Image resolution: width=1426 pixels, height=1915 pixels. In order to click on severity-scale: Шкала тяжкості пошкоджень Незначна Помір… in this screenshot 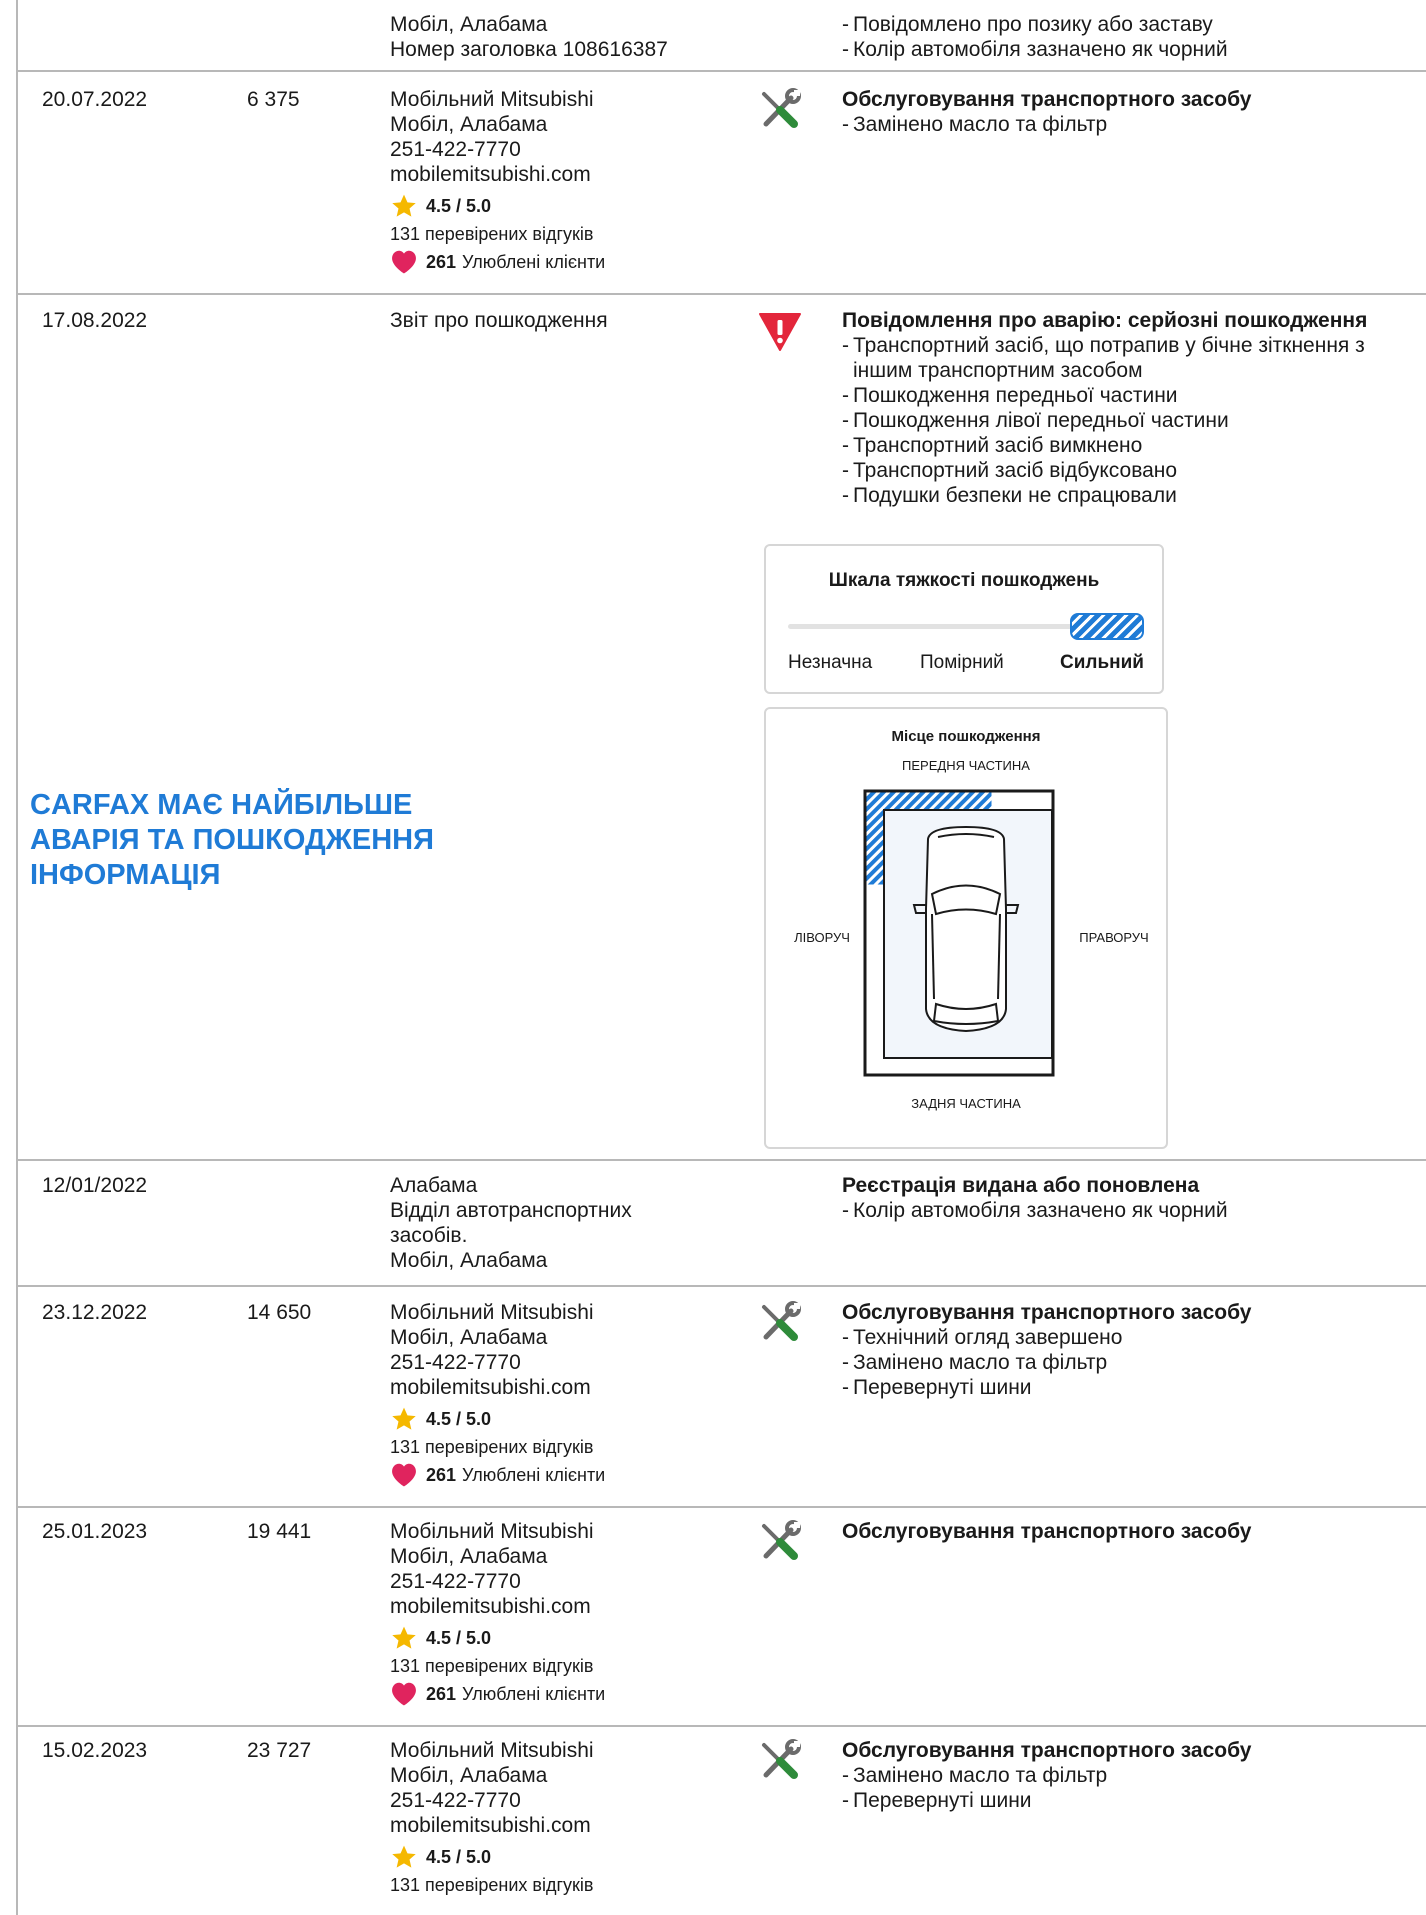, I will do `click(964, 619)`.